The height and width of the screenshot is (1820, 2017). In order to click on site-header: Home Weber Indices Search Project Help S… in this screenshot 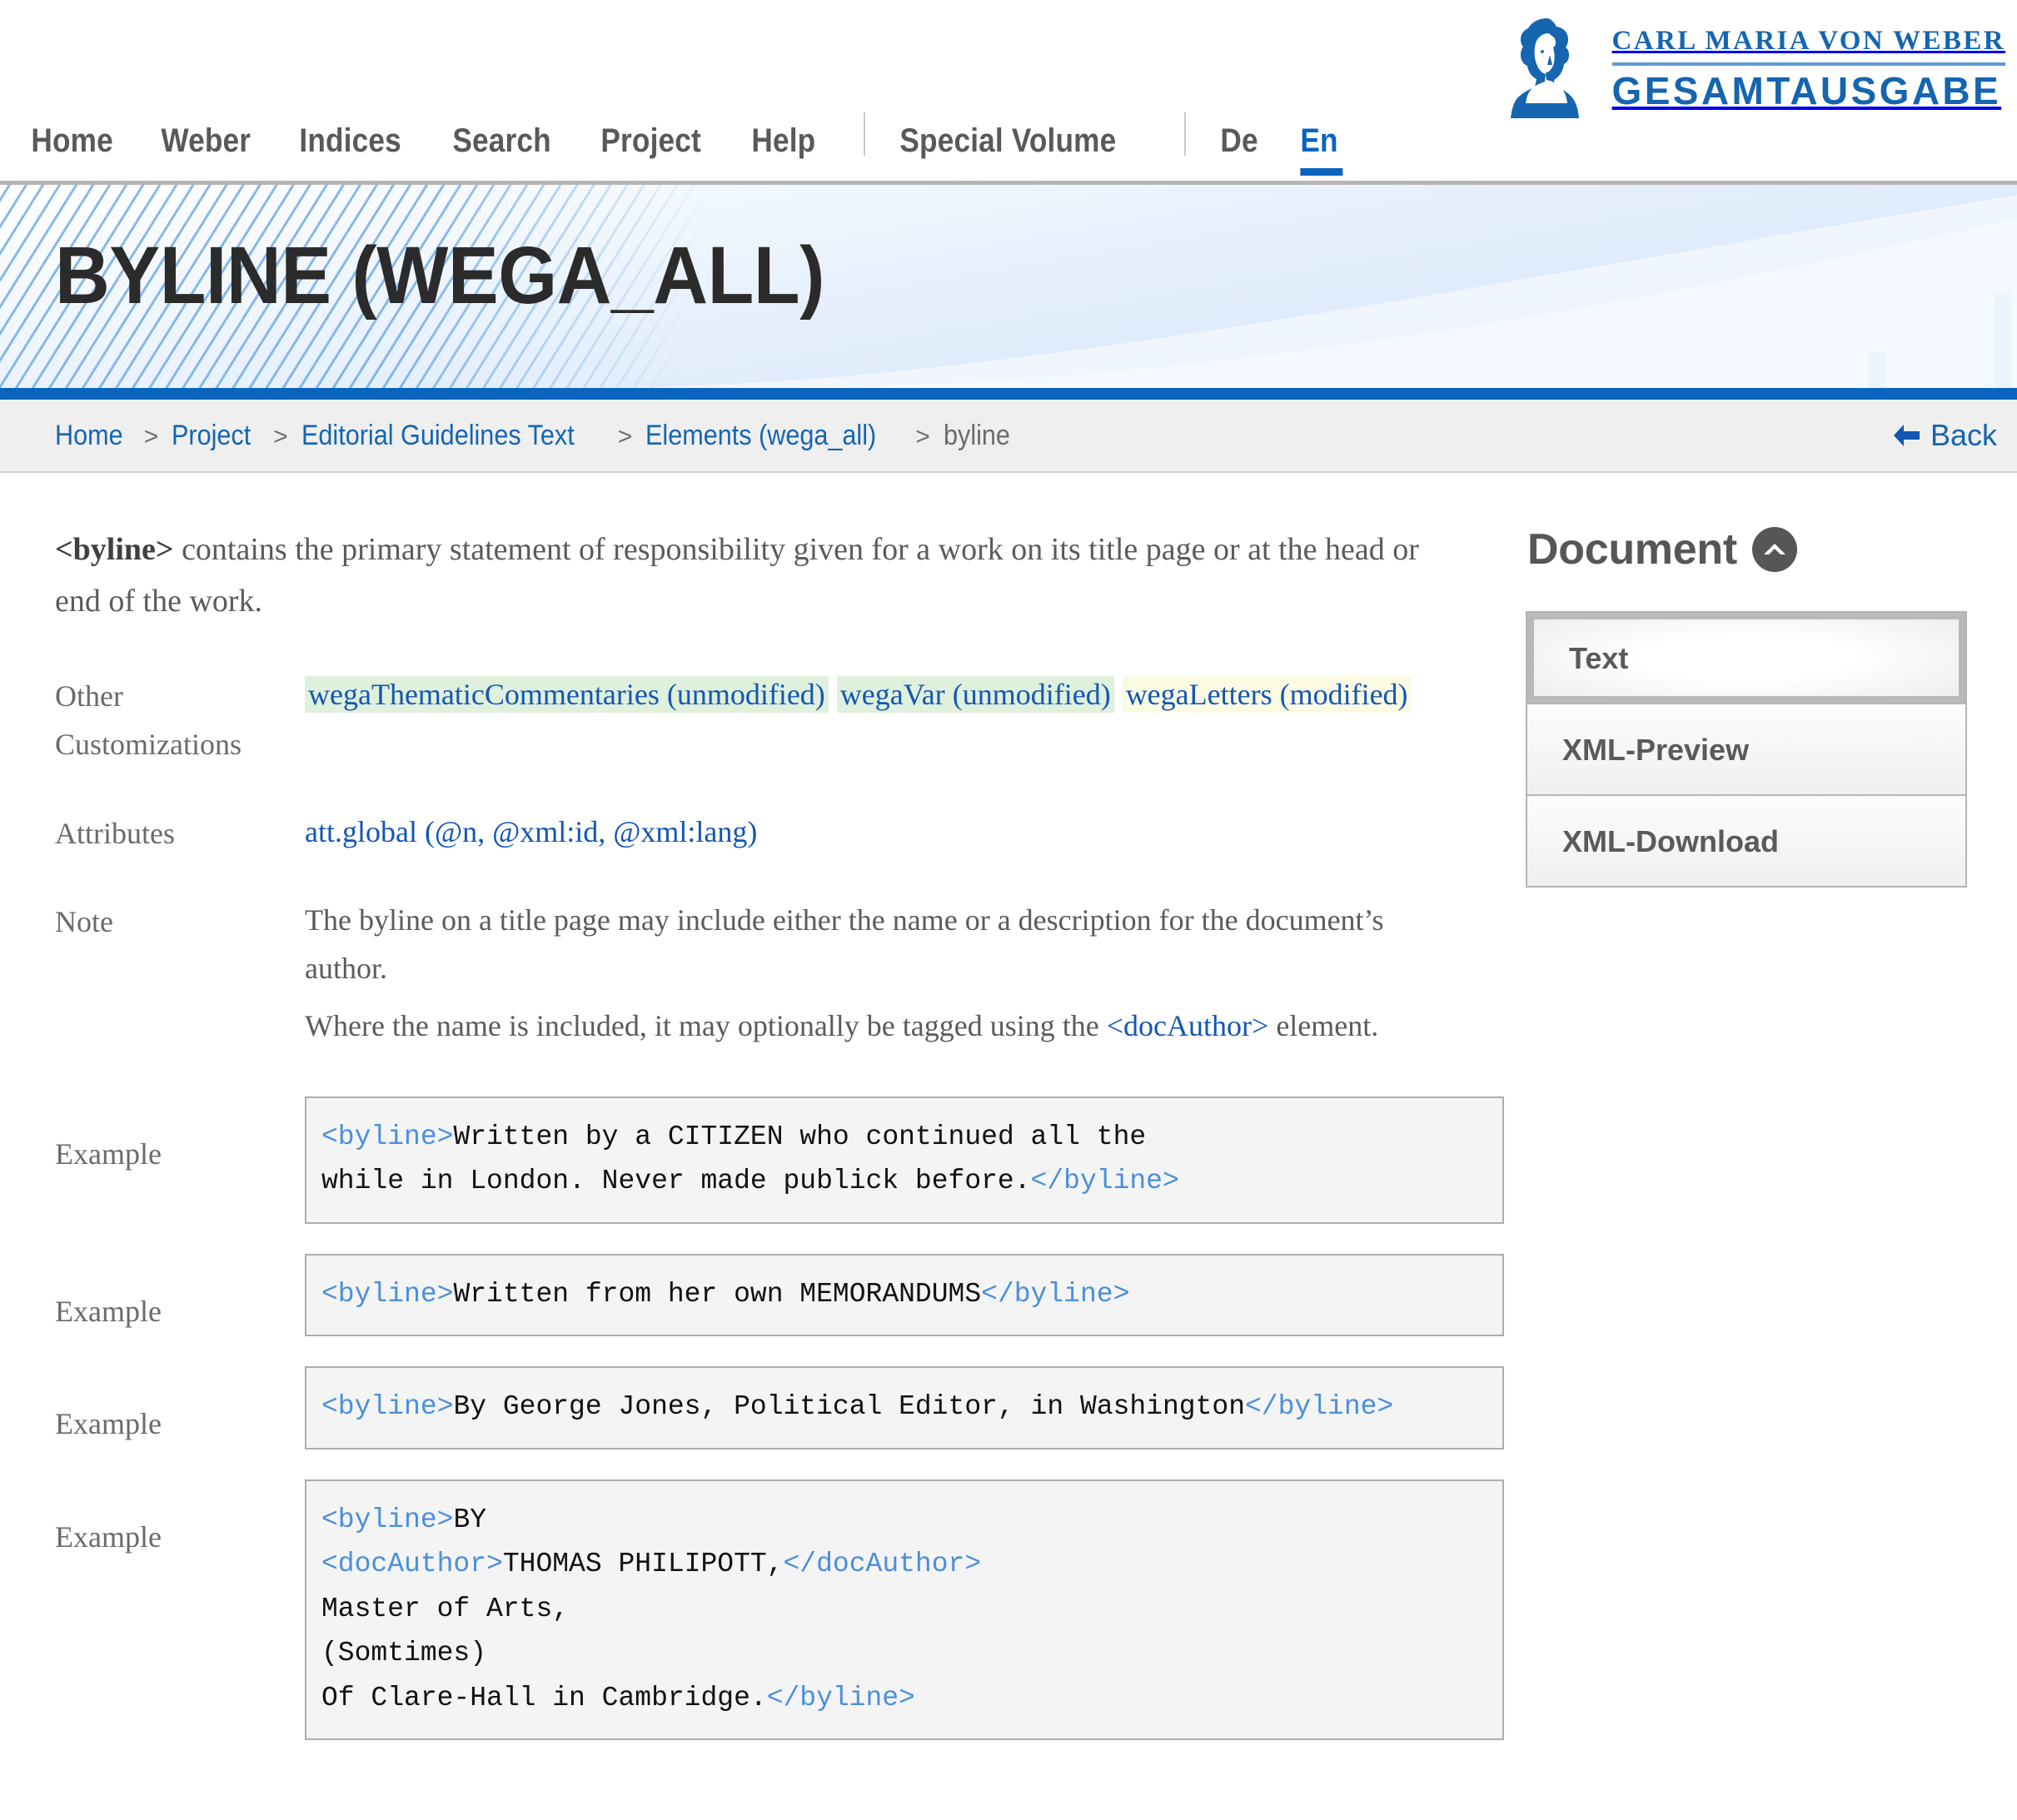, I will do `click(1008, 92)`.